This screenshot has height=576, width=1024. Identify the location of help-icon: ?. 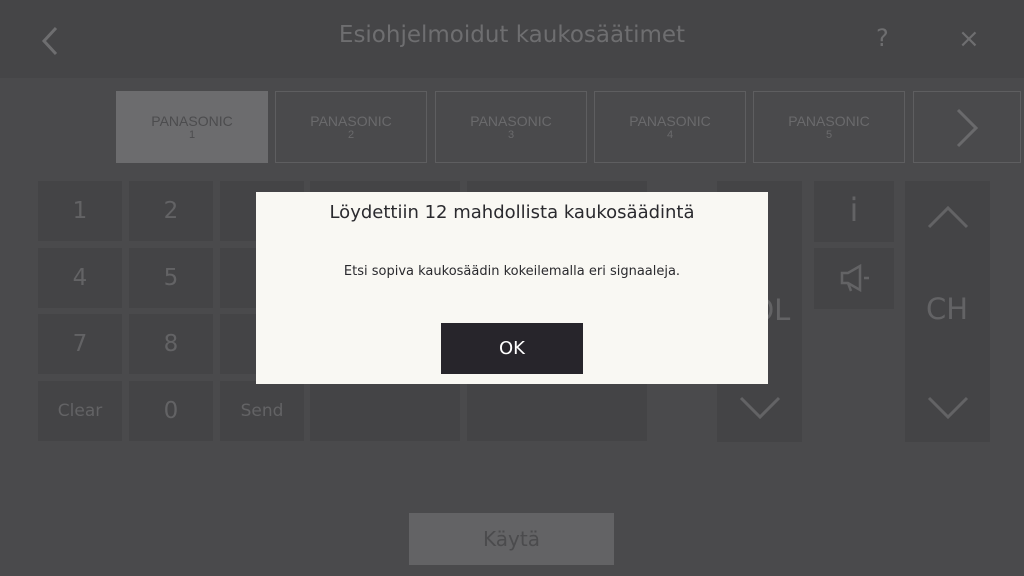
(882, 38).